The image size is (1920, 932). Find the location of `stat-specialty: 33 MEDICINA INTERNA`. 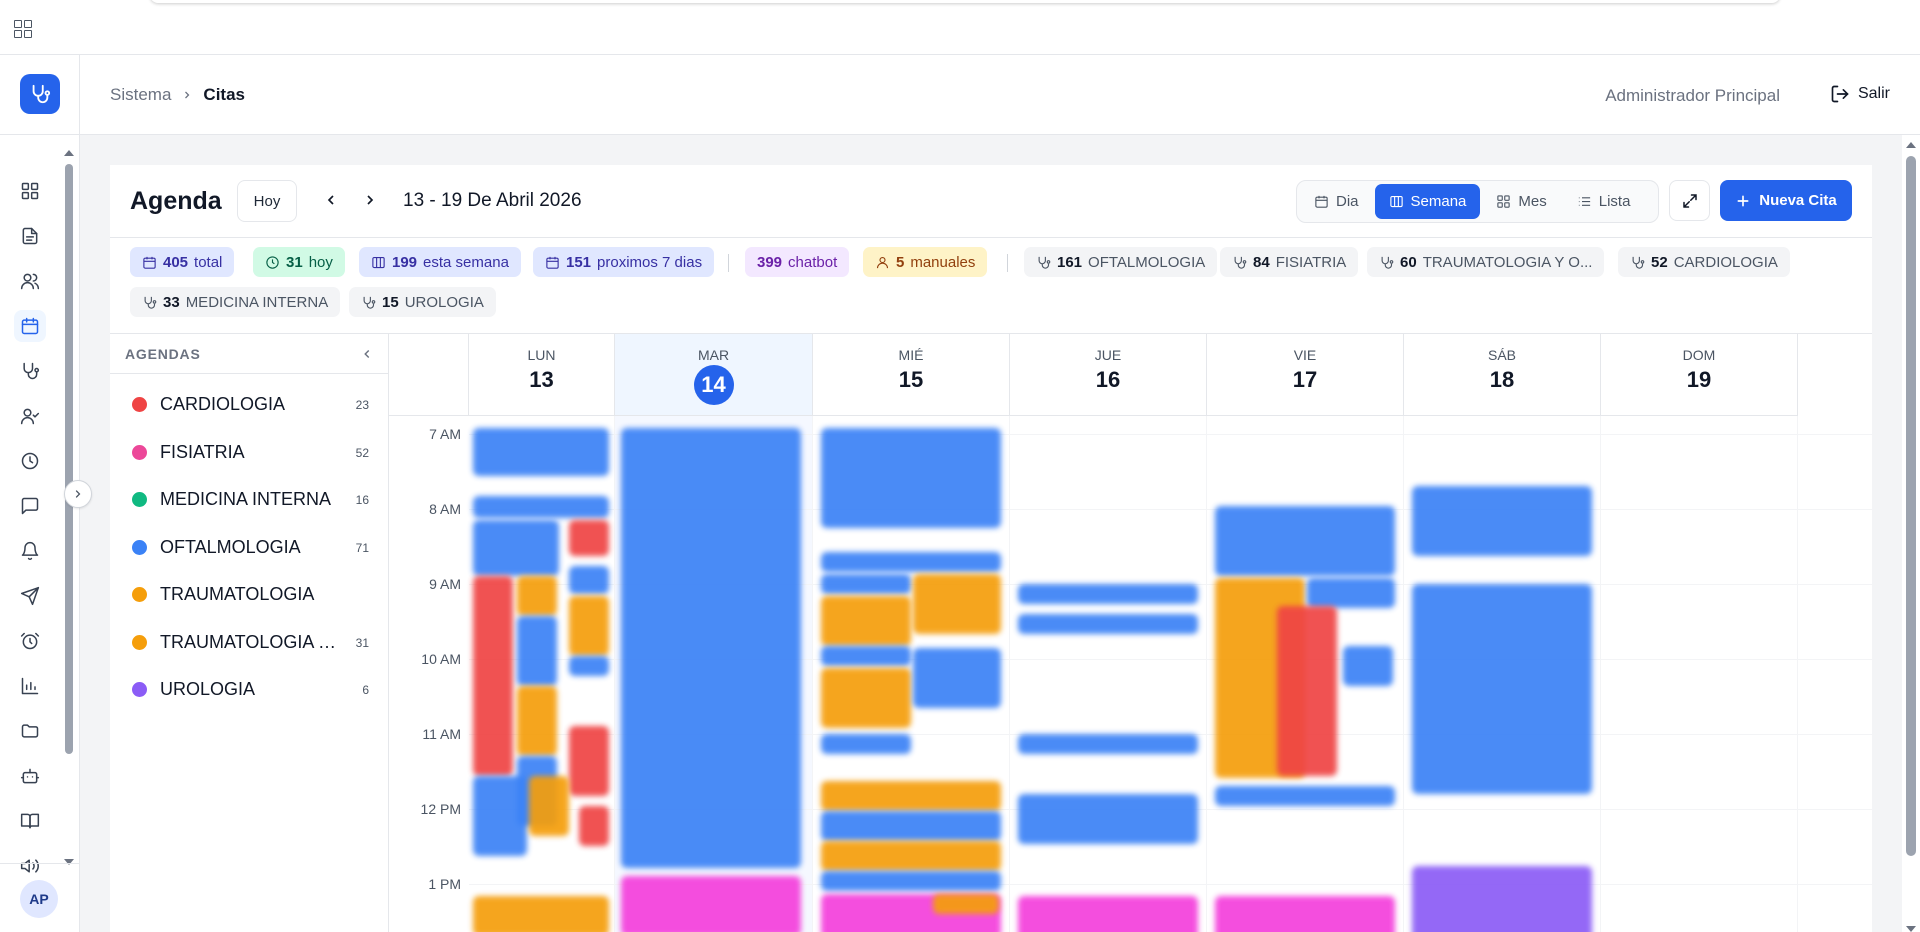

stat-specialty: 33 MEDICINA INTERNA is located at coordinates (235, 302).